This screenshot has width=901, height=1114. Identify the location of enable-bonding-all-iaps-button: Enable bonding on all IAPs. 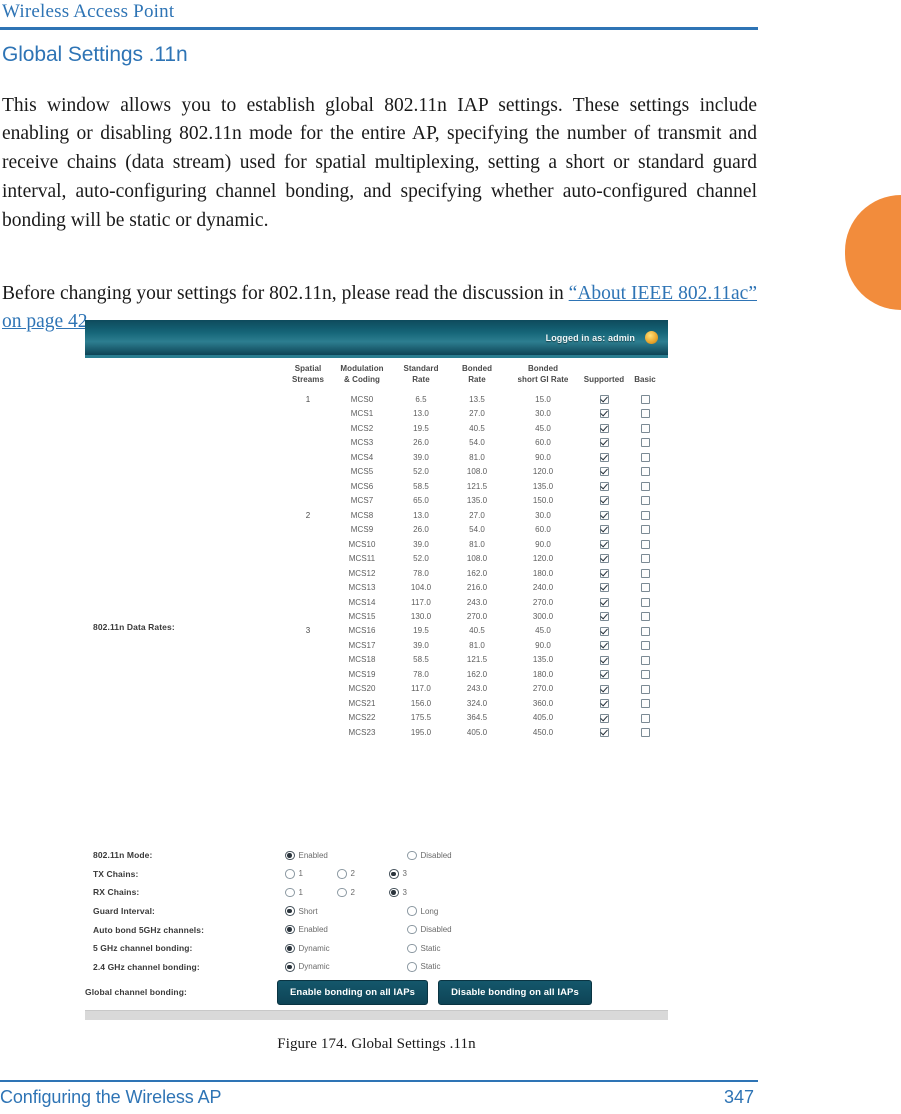
(353, 992).